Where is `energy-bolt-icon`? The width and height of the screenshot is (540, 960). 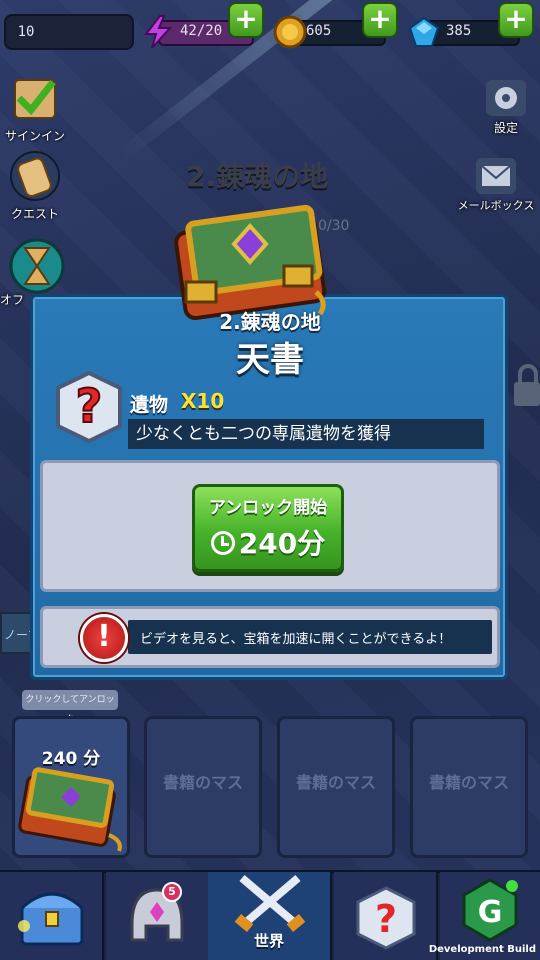 energy-bolt-icon is located at coordinates (158, 32).